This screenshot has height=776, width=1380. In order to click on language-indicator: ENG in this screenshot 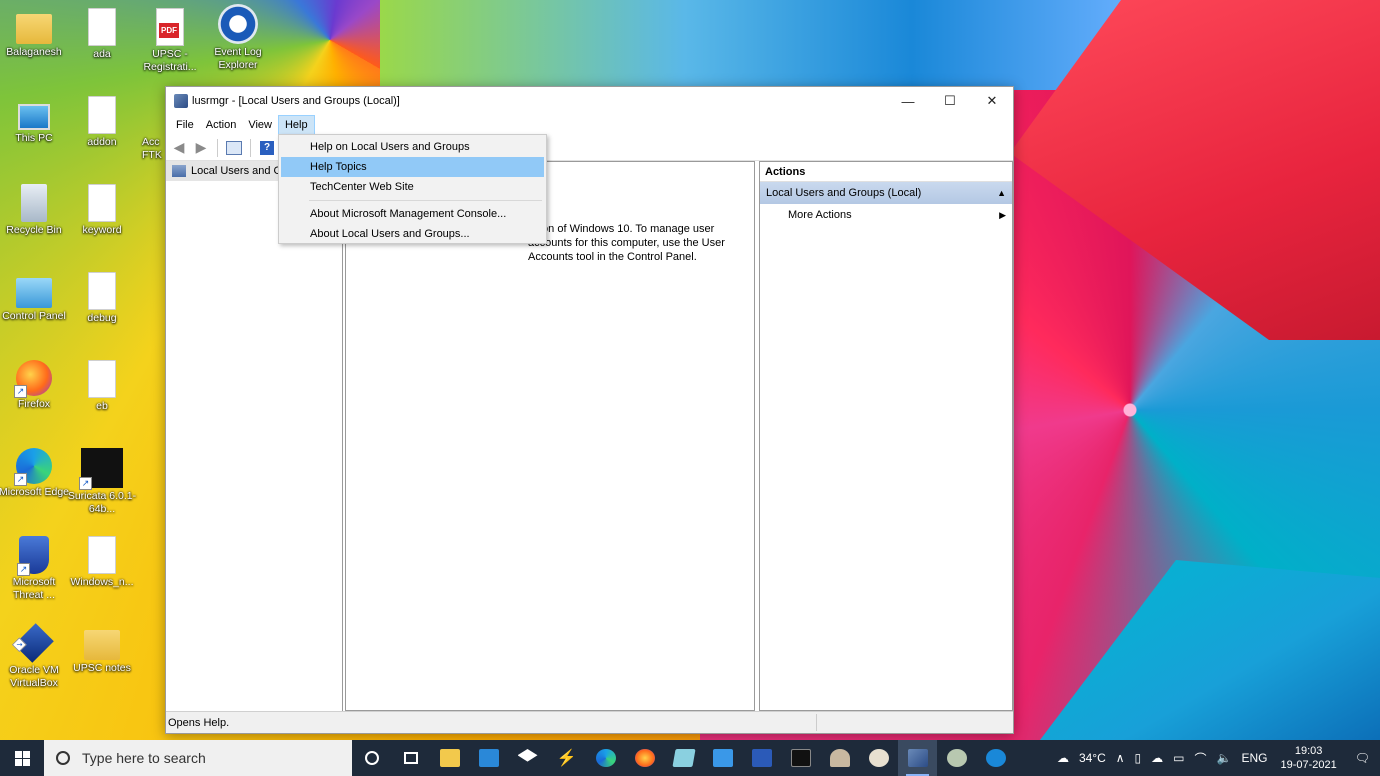, I will do `click(1254, 758)`.